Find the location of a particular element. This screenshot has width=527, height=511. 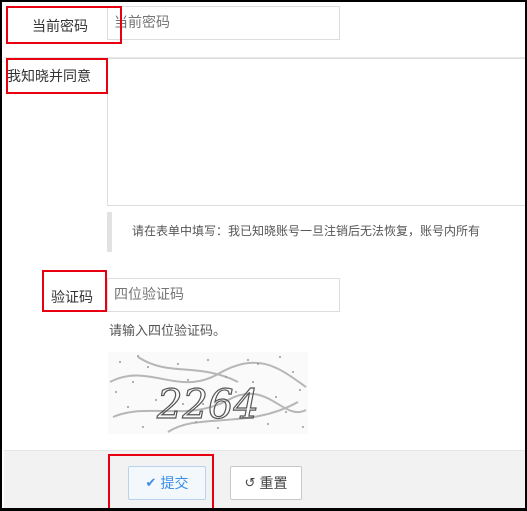

captcha-input is located at coordinates (223, 295).